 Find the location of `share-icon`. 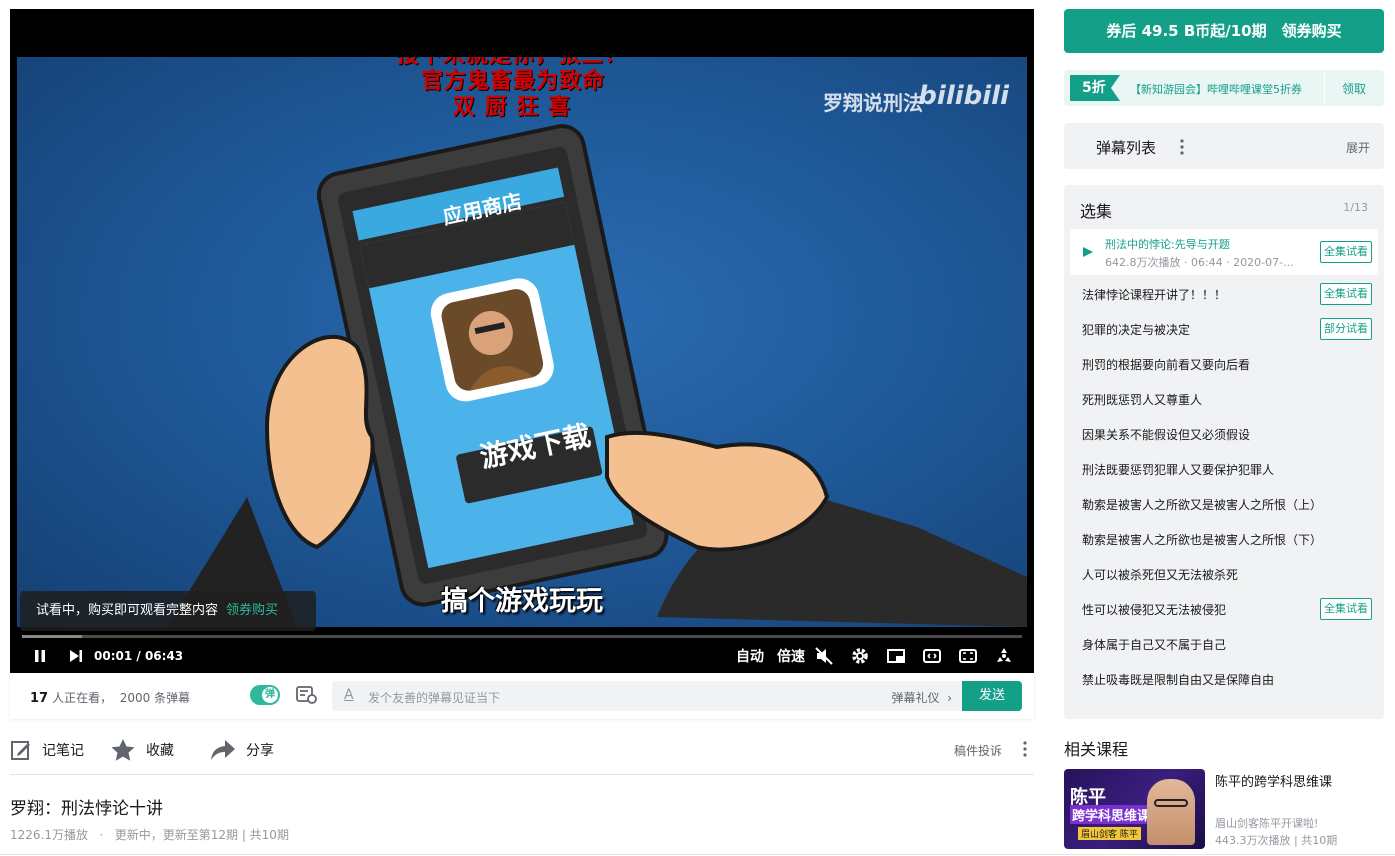

share-icon is located at coordinates (223, 750).